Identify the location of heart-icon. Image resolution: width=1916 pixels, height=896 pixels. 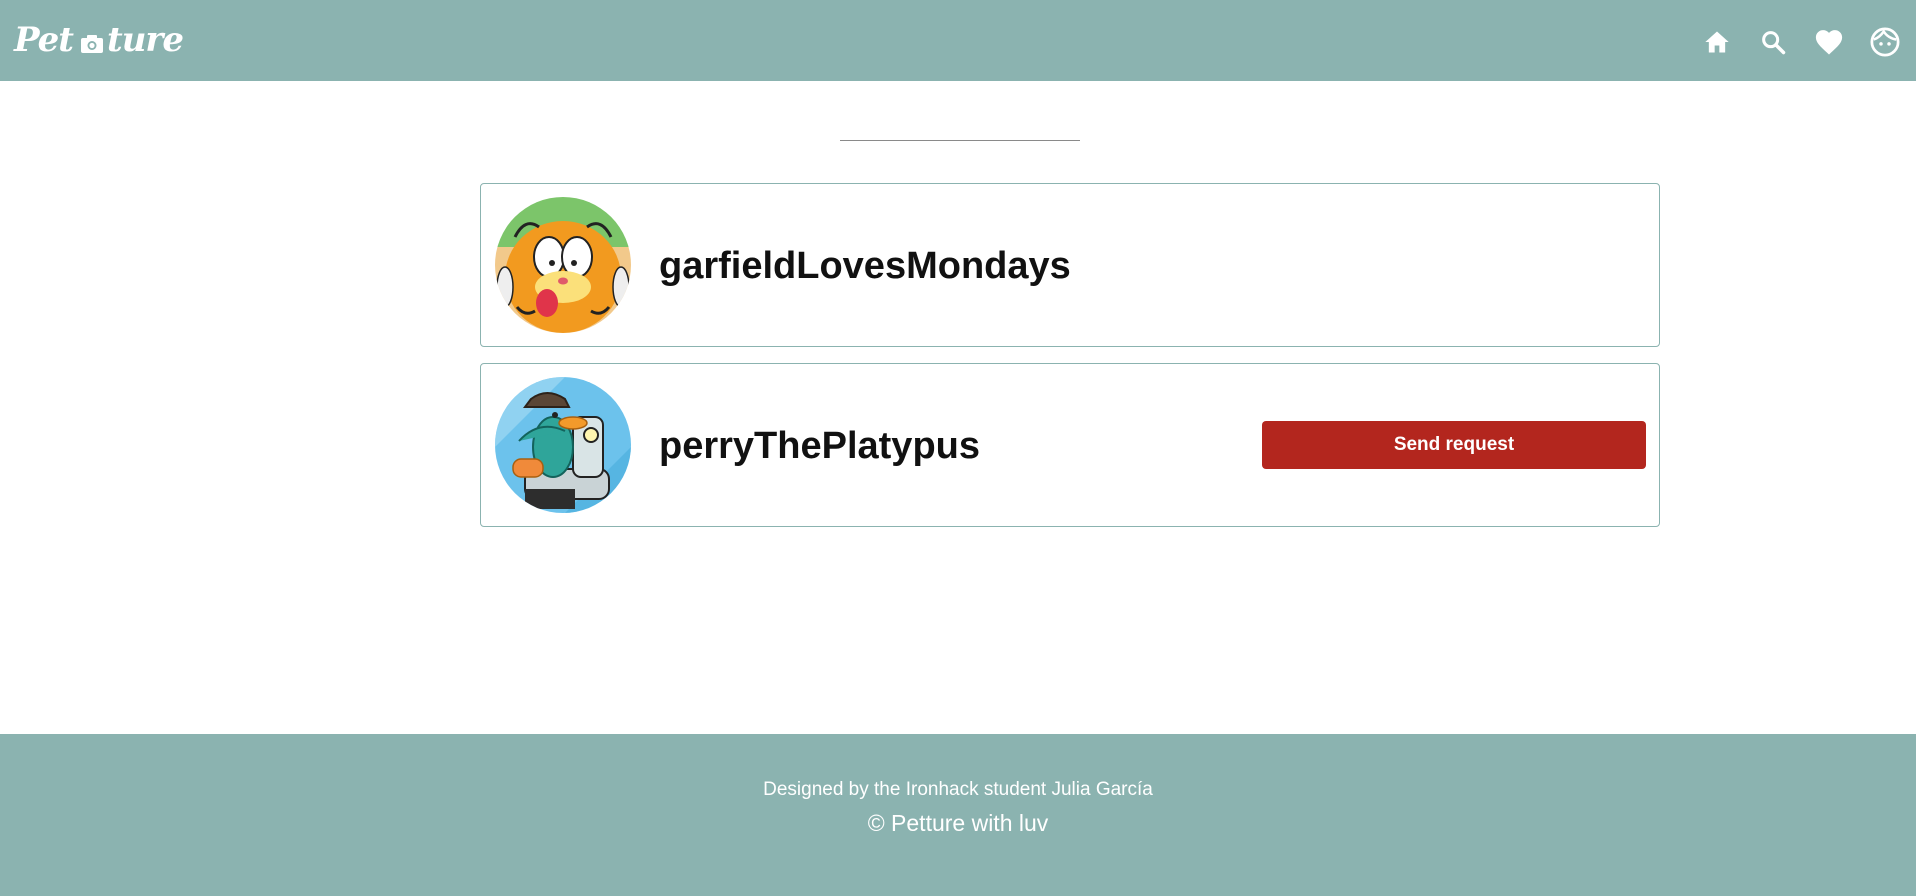
(1829, 42).